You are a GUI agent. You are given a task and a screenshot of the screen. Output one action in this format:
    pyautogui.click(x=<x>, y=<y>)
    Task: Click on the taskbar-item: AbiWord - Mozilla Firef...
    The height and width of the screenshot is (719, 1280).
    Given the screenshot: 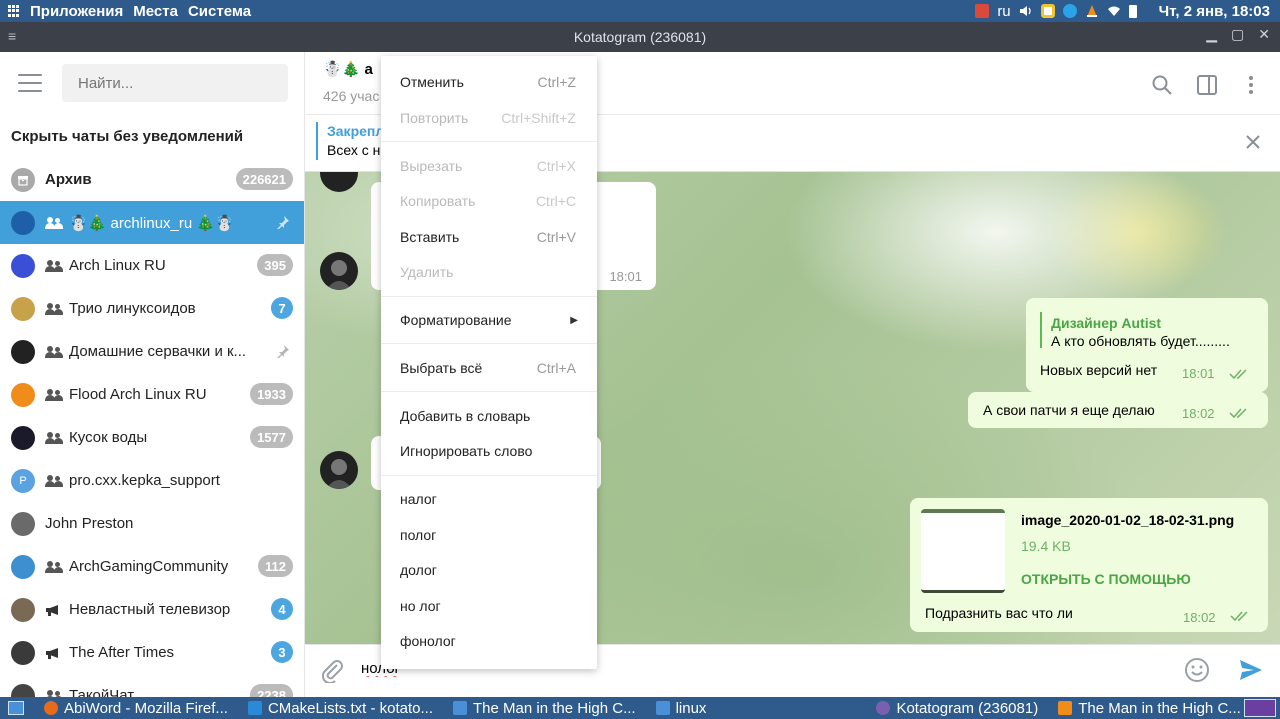 What is the action you would take?
    pyautogui.click(x=136, y=708)
    